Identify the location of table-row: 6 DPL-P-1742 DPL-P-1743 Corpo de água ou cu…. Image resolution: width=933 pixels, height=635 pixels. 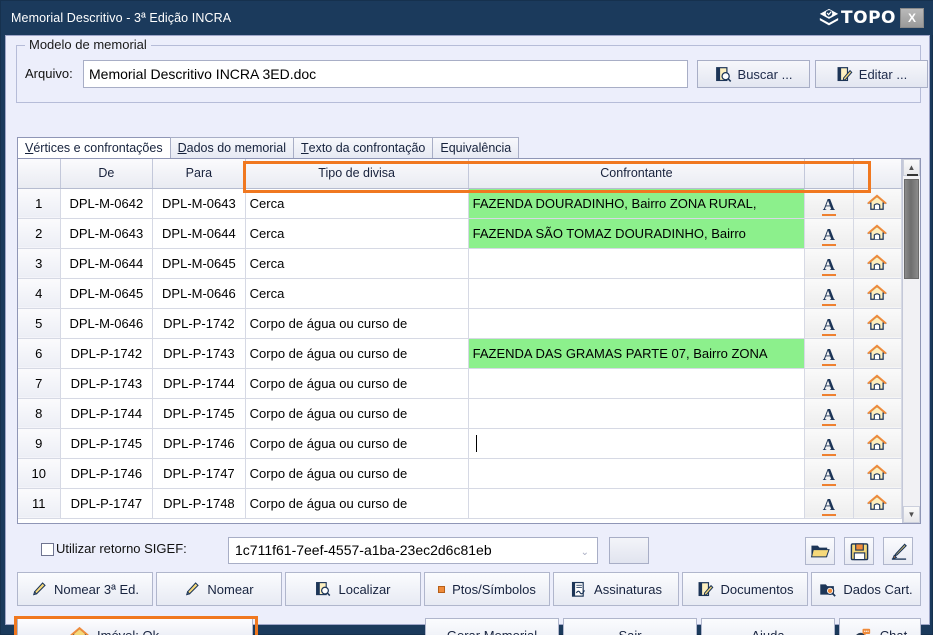
(460, 353).